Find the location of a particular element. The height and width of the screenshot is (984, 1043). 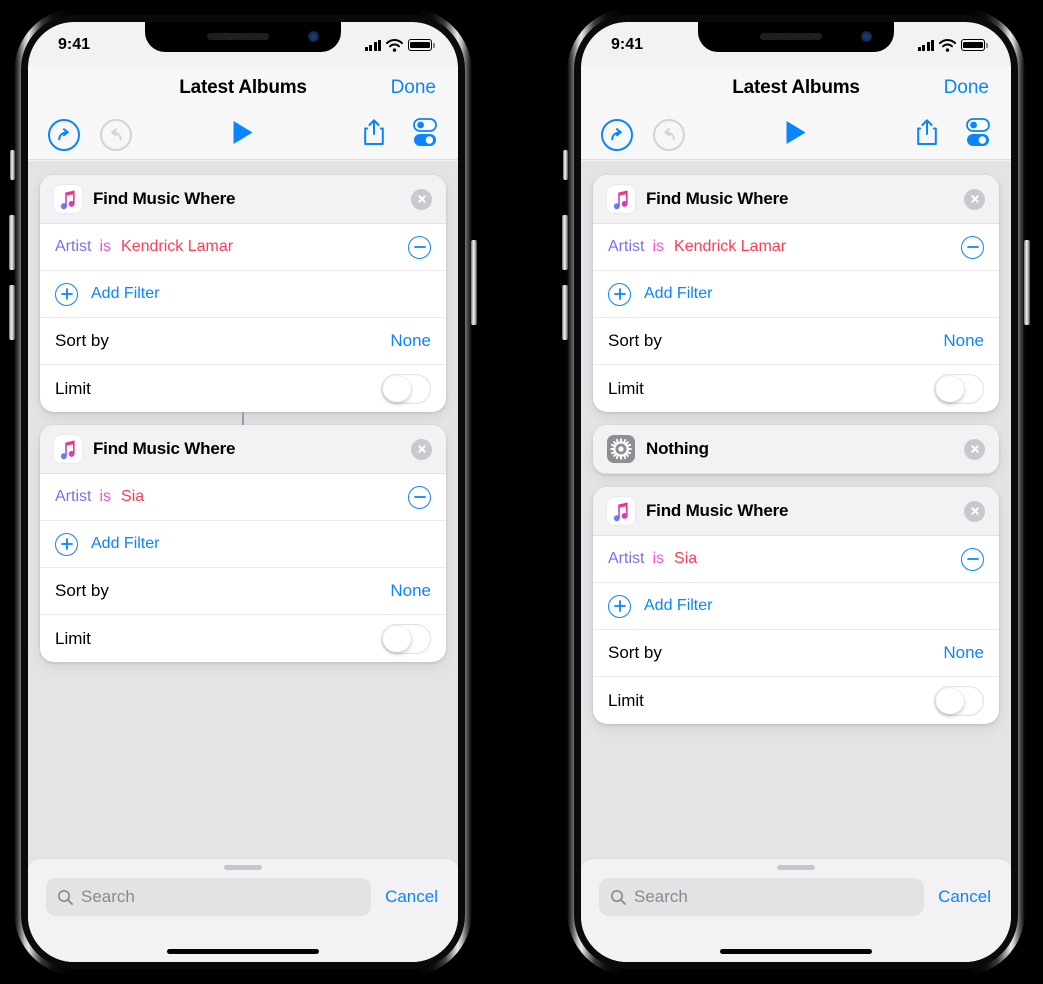

signal-bars-icon is located at coordinates (372, 45).